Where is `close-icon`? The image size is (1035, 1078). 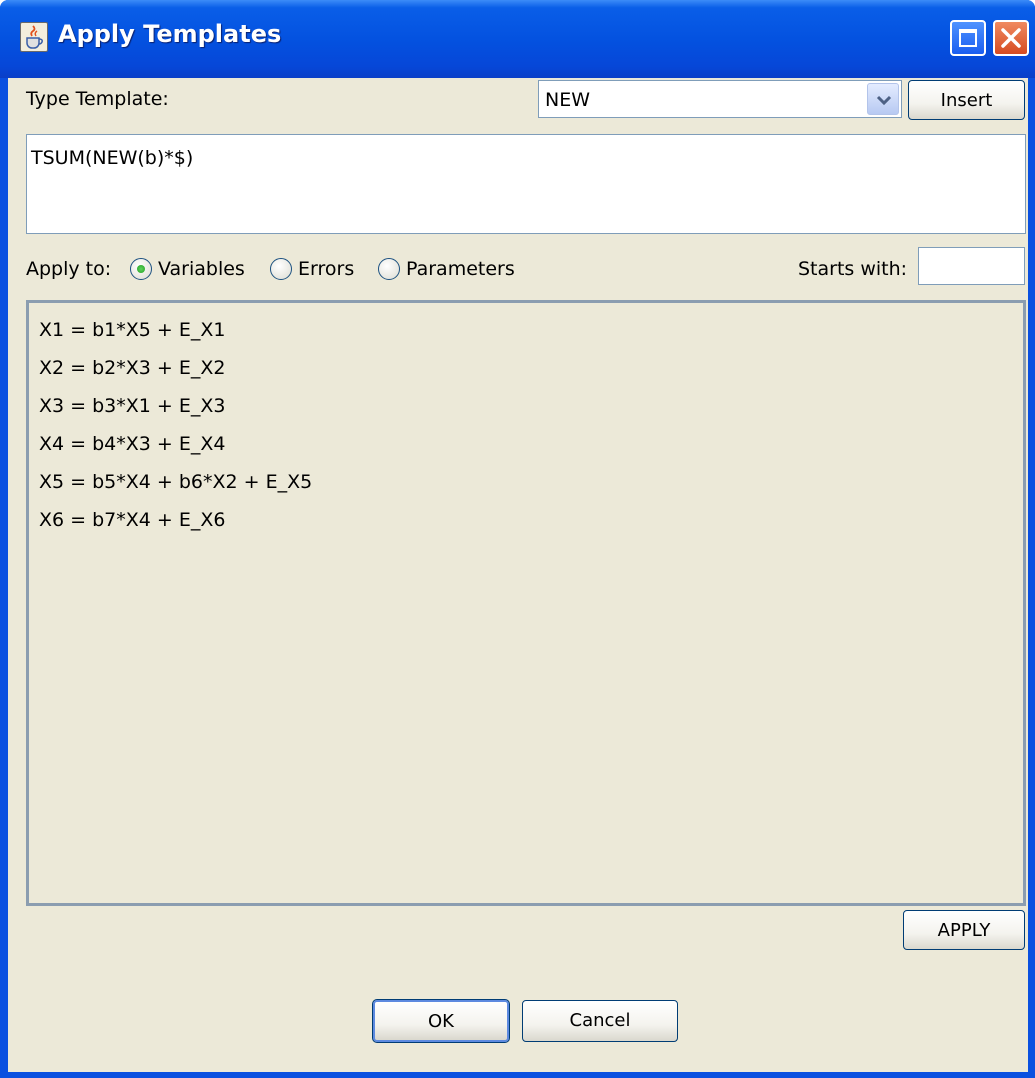
close-icon is located at coordinates (1011, 38).